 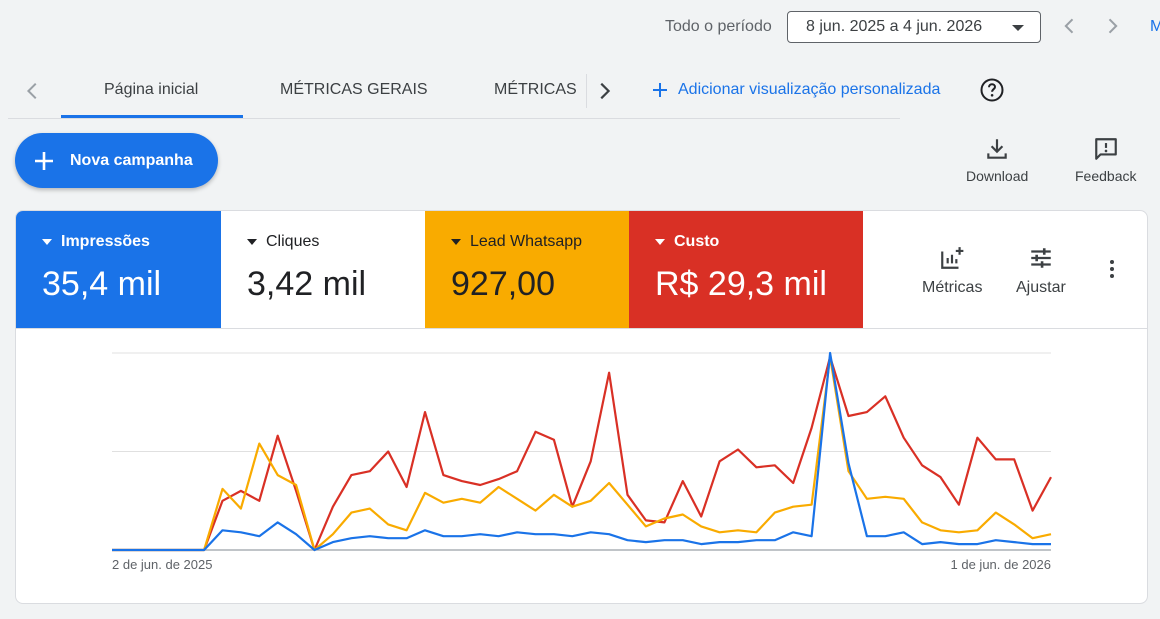 I want to click on date-range-select: 8 jun. 2025 a 4 jun. 2026, so click(x=914, y=27).